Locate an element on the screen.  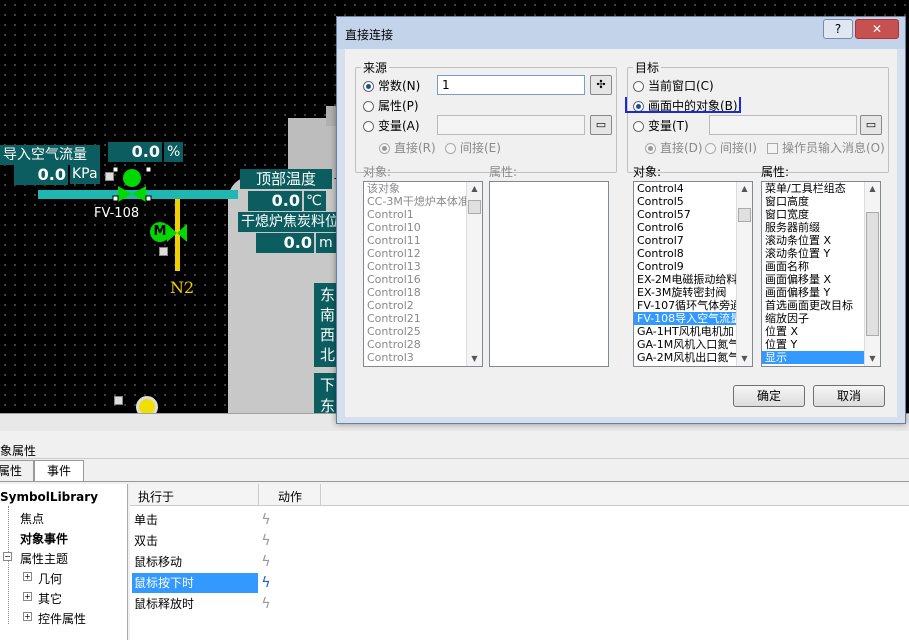
target-indirect-radio: 间接(I) is located at coordinates (731, 148).